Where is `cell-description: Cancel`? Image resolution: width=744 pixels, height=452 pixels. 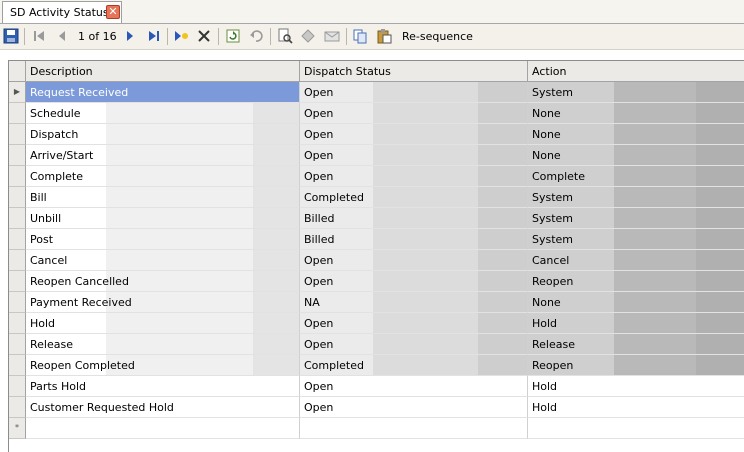 cell-description: Cancel is located at coordinates (163, 260).